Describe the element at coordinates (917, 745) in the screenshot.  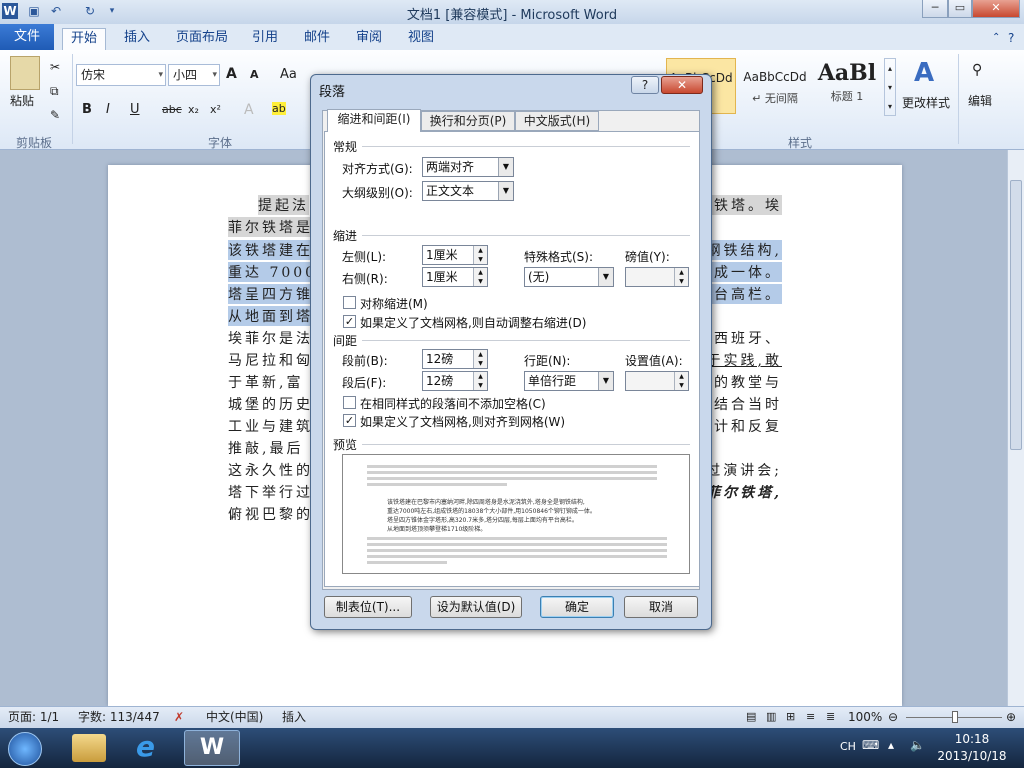
I see `volume-icon: 🔈` at that location.